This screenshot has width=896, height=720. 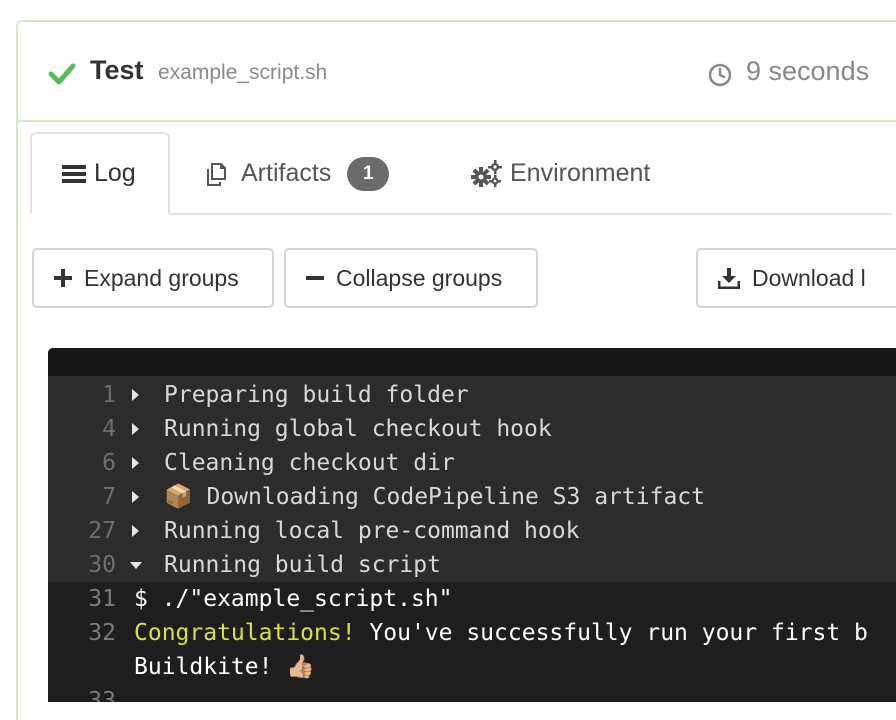 What do you see at coordinates (486, 173) in the screenshot?
I see `cogs-icon` at bounding box center [486, 173].